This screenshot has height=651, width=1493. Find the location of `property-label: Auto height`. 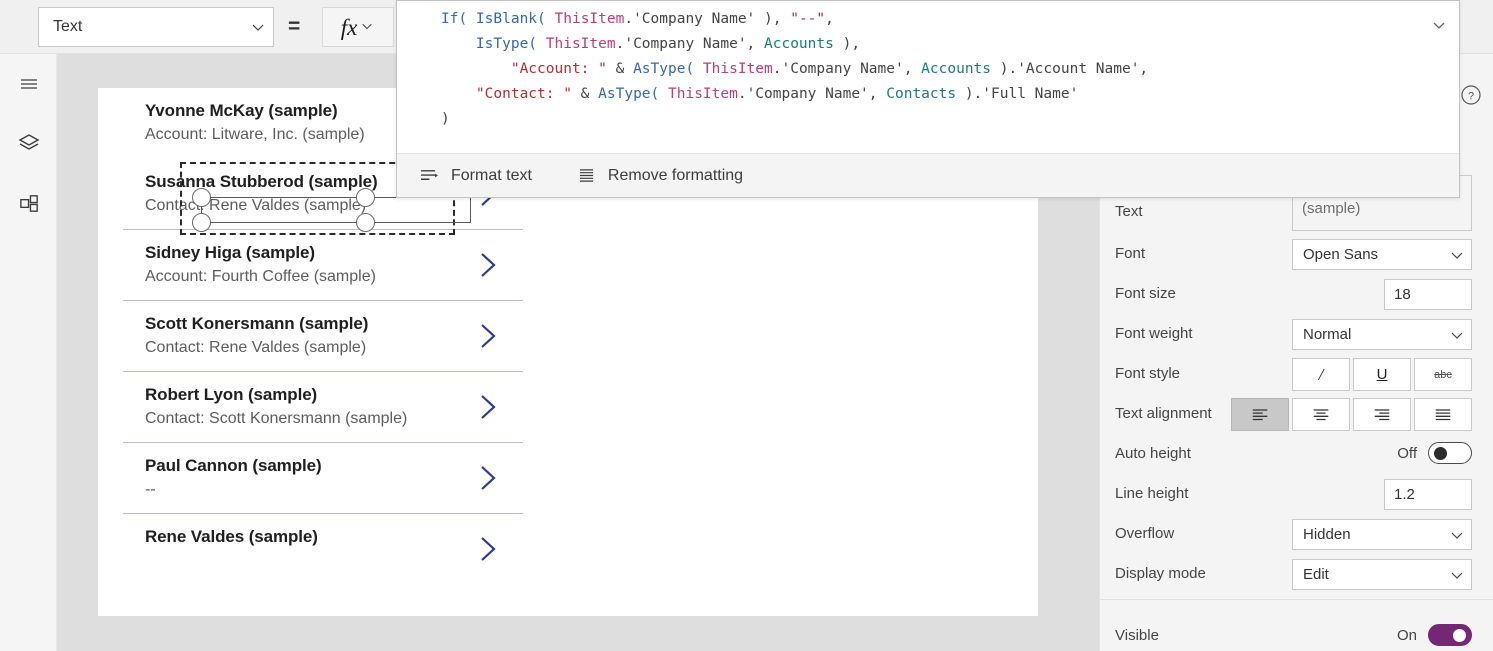

property-label: Auto height is located at coordinates (1153, 453).